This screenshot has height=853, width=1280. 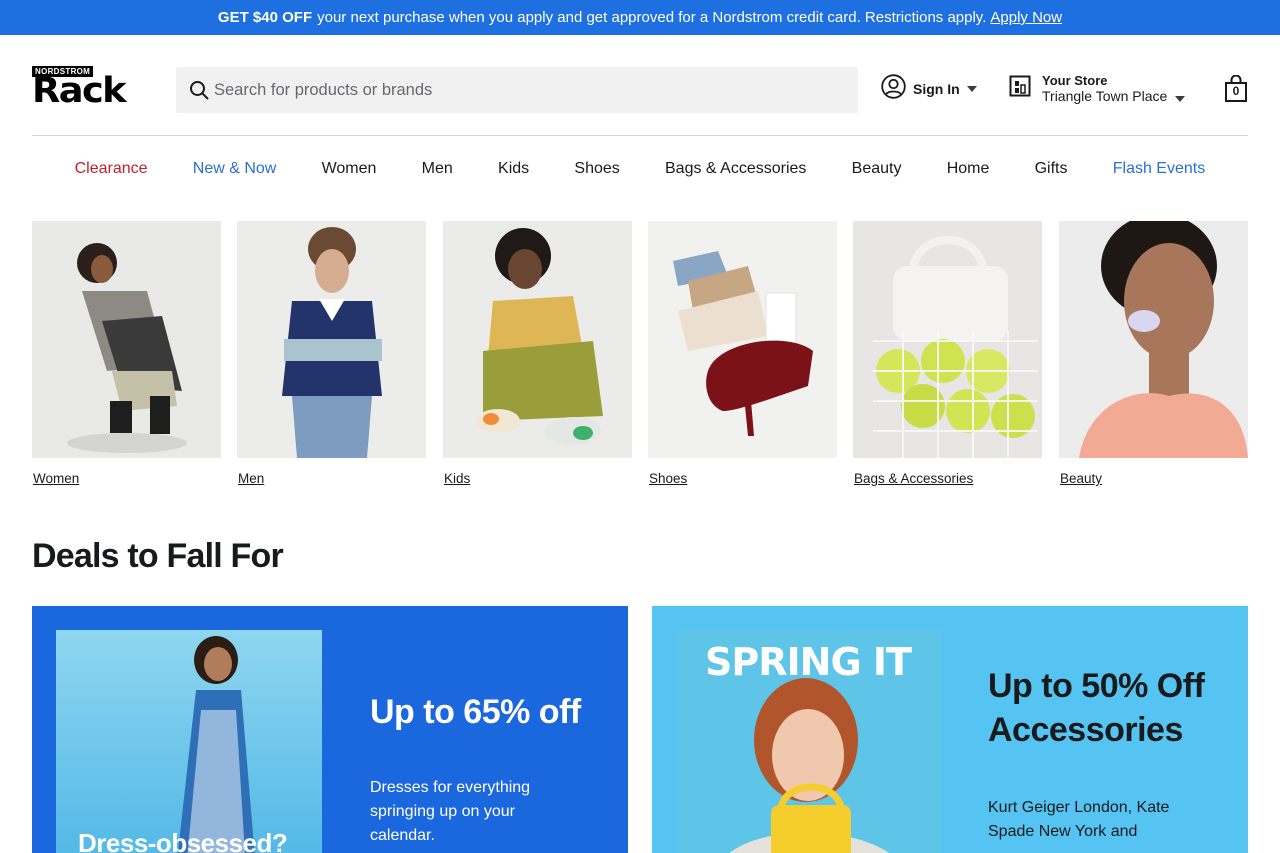 I want to click on nav-item-bags-accessories: Bags & Accessories, so click(x=735, y=169).